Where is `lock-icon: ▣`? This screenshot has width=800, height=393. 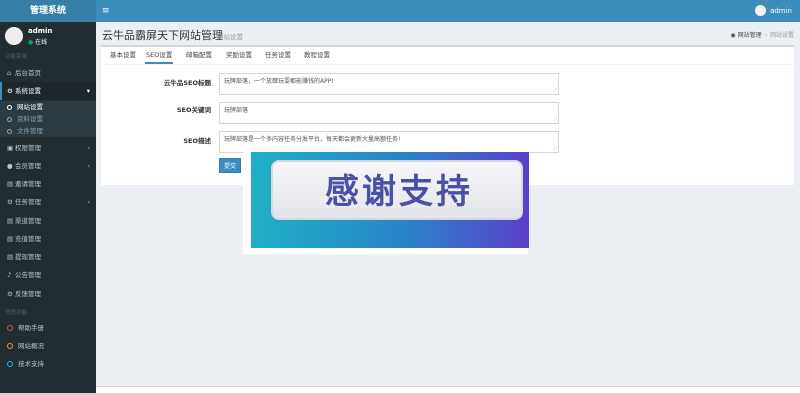
lock-icon: ▣ is located at coordinates (10, 148).